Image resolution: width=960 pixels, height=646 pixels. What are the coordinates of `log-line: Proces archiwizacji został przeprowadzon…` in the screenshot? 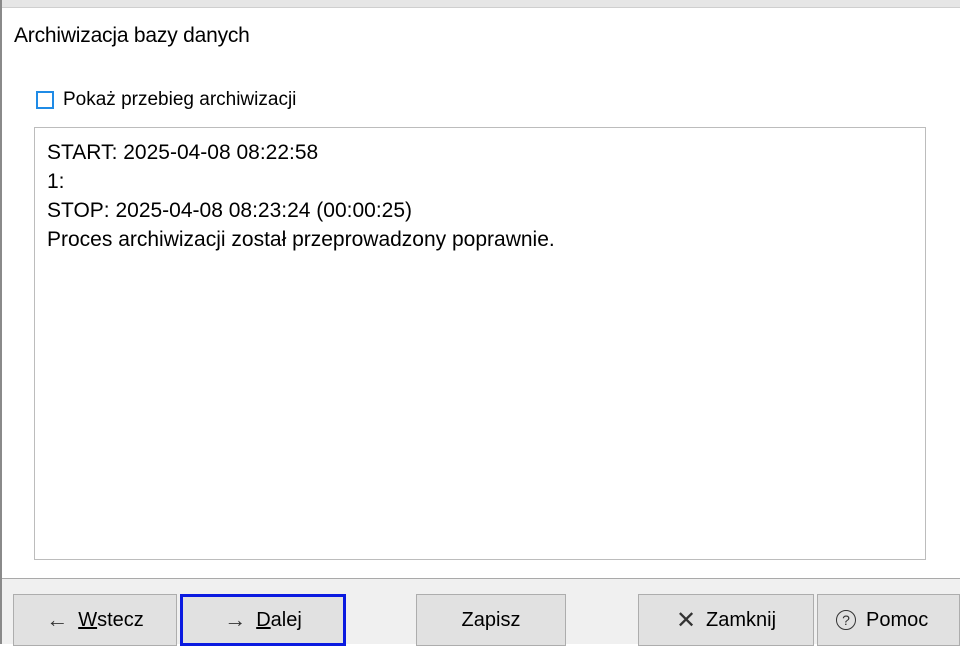 It's located at (301, 239).